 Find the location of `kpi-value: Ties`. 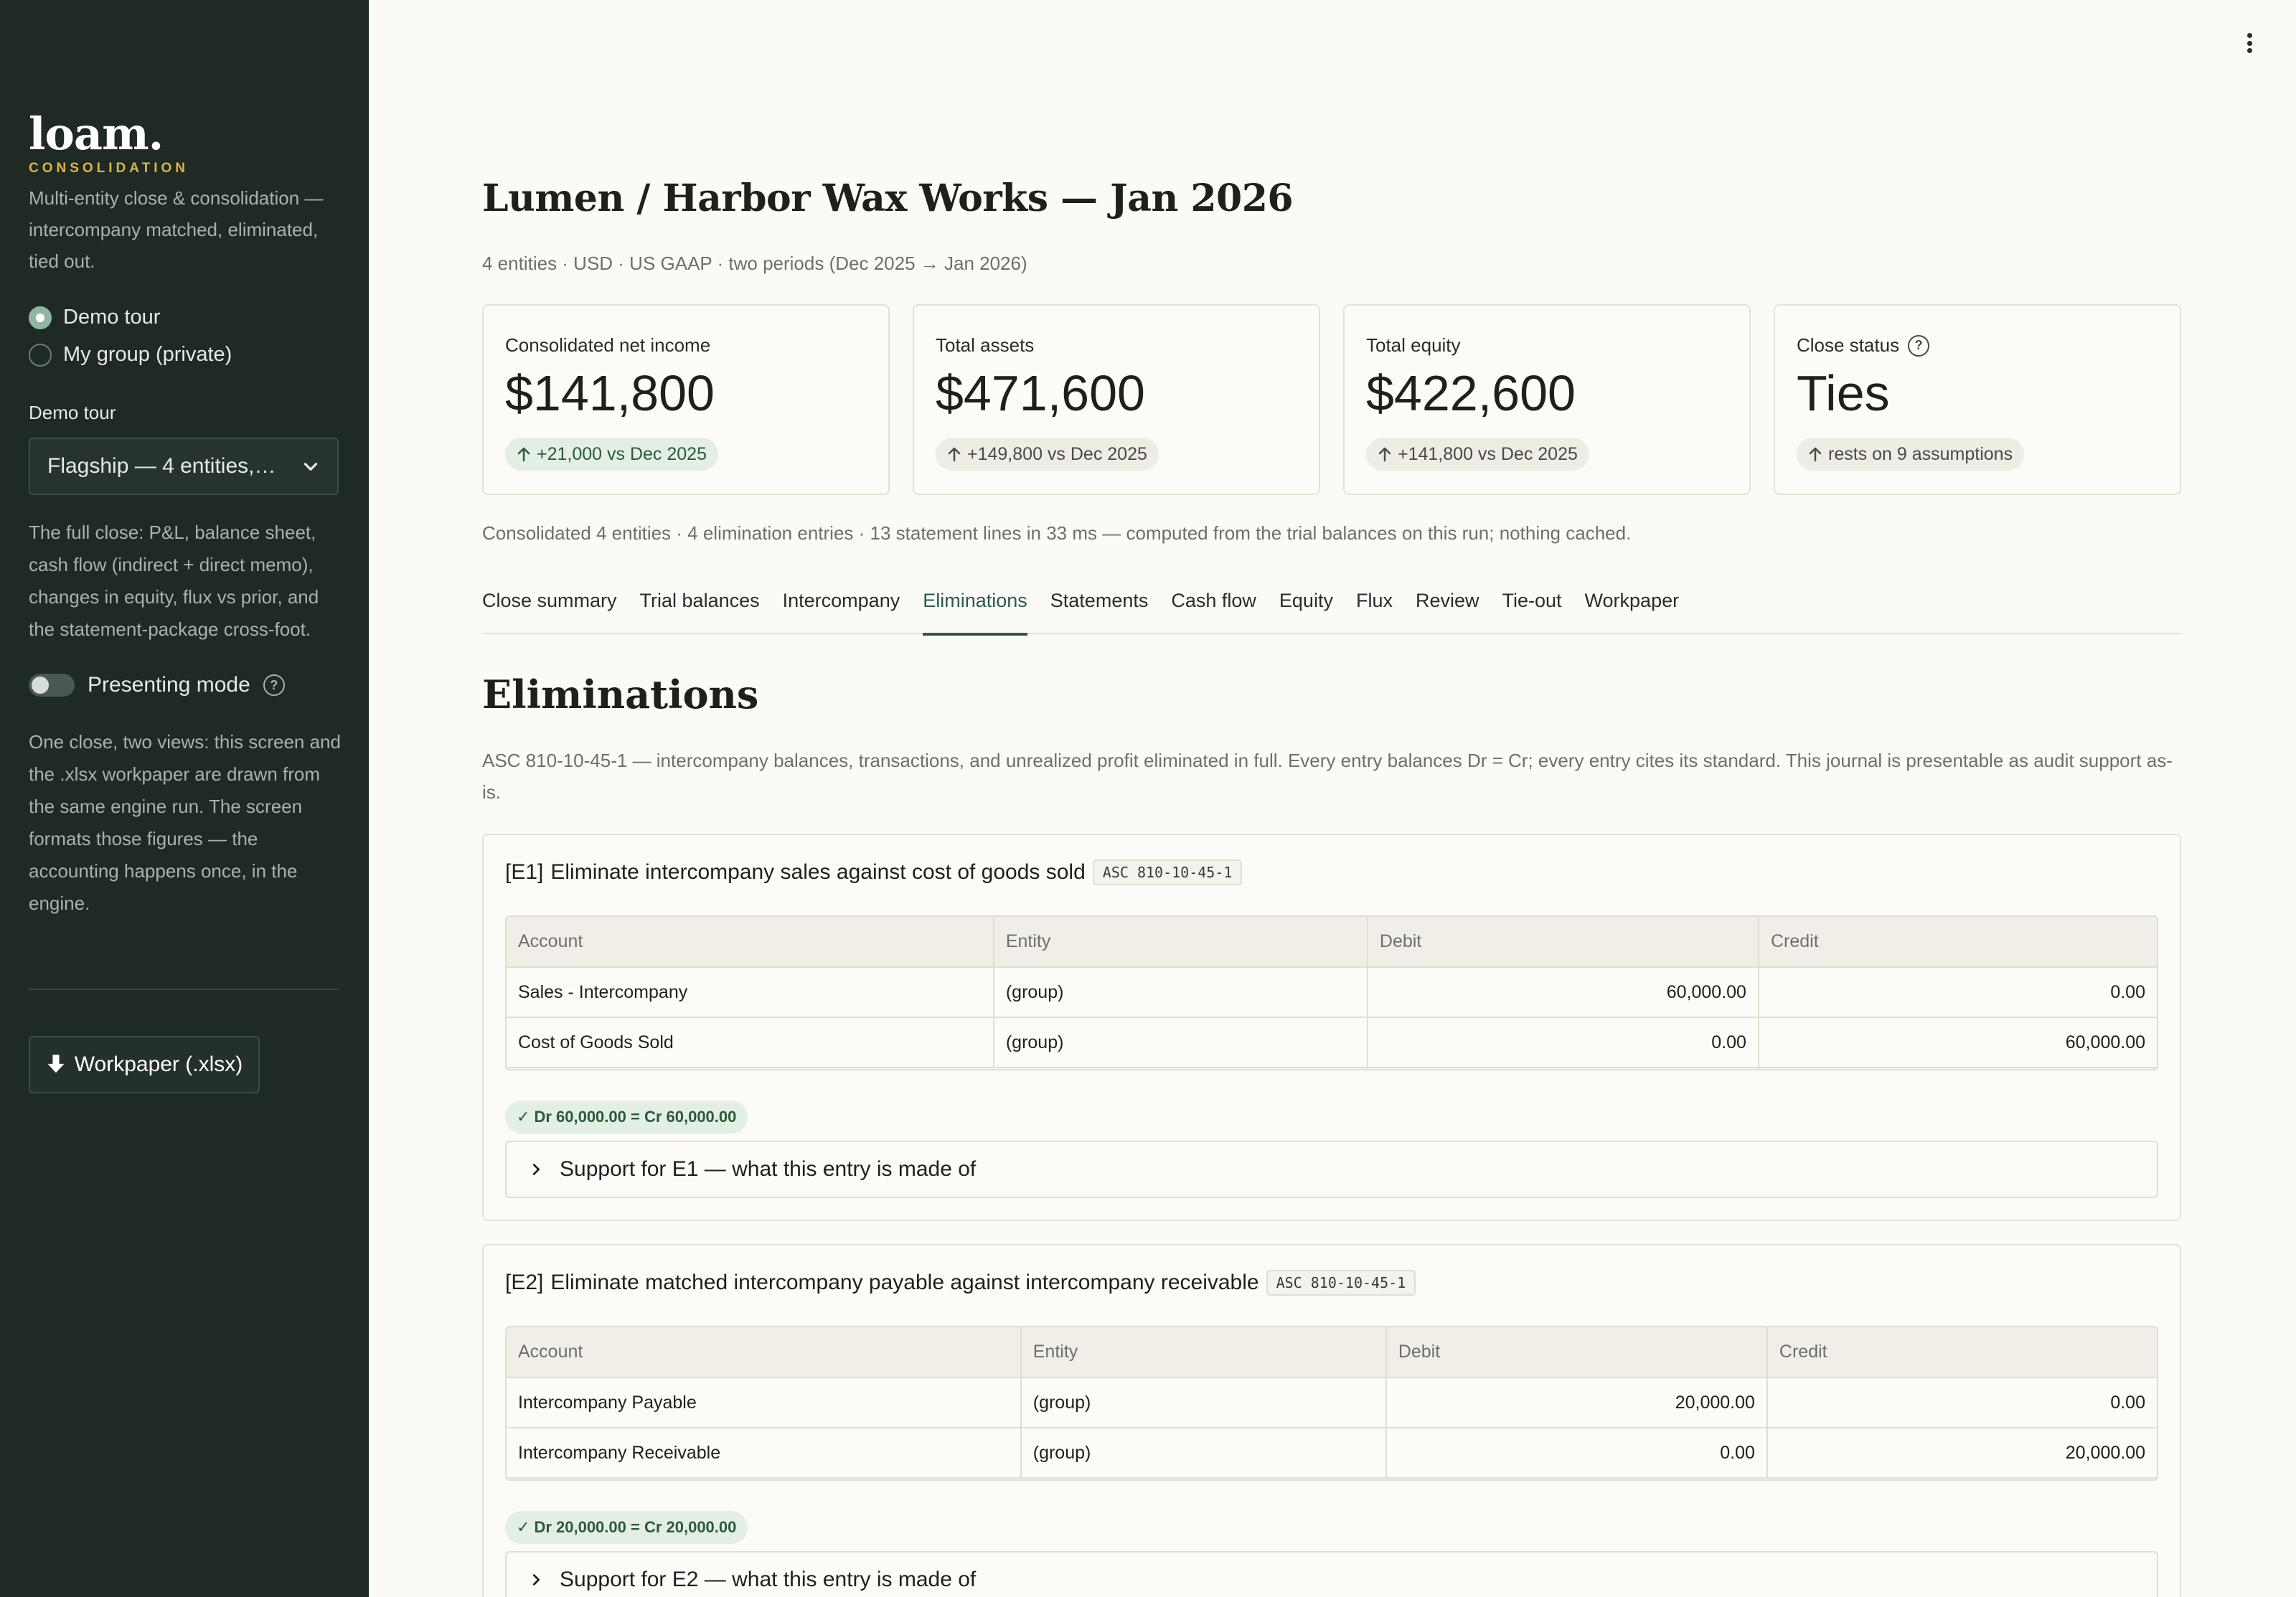

kpi-value: Ties is located at coordinates (1843, 393).